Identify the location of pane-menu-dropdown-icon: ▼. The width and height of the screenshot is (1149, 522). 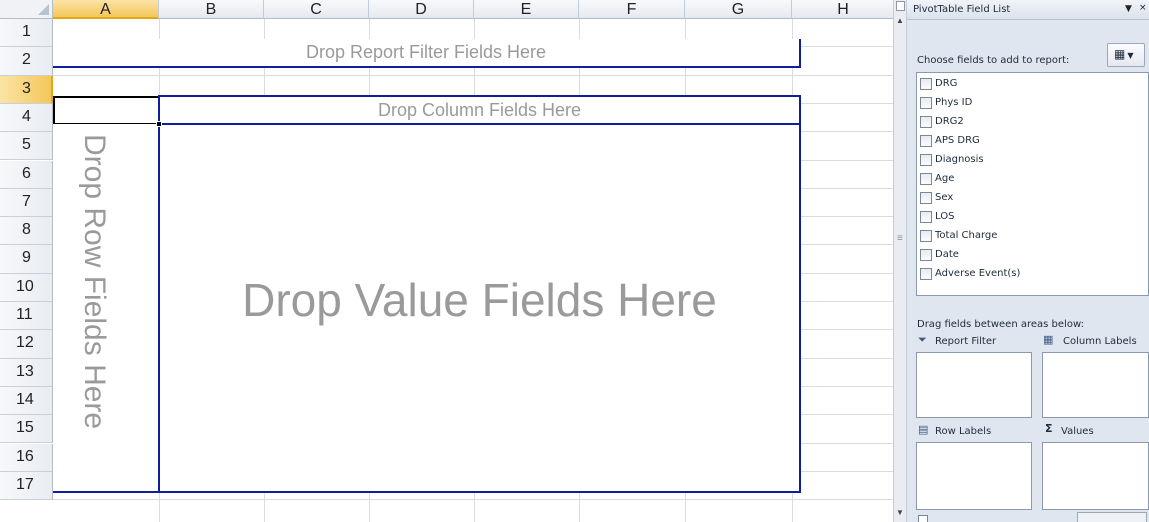
(1128, 9).